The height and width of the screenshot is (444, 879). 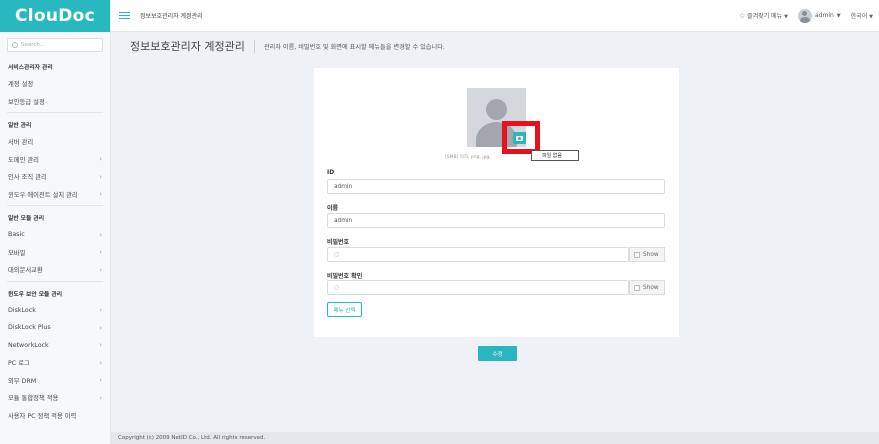 What do you see at coordinates (55, 253) in the screenshot?
I see `sidebar-item: 모바일 ›` at bounding box center [55, 253].